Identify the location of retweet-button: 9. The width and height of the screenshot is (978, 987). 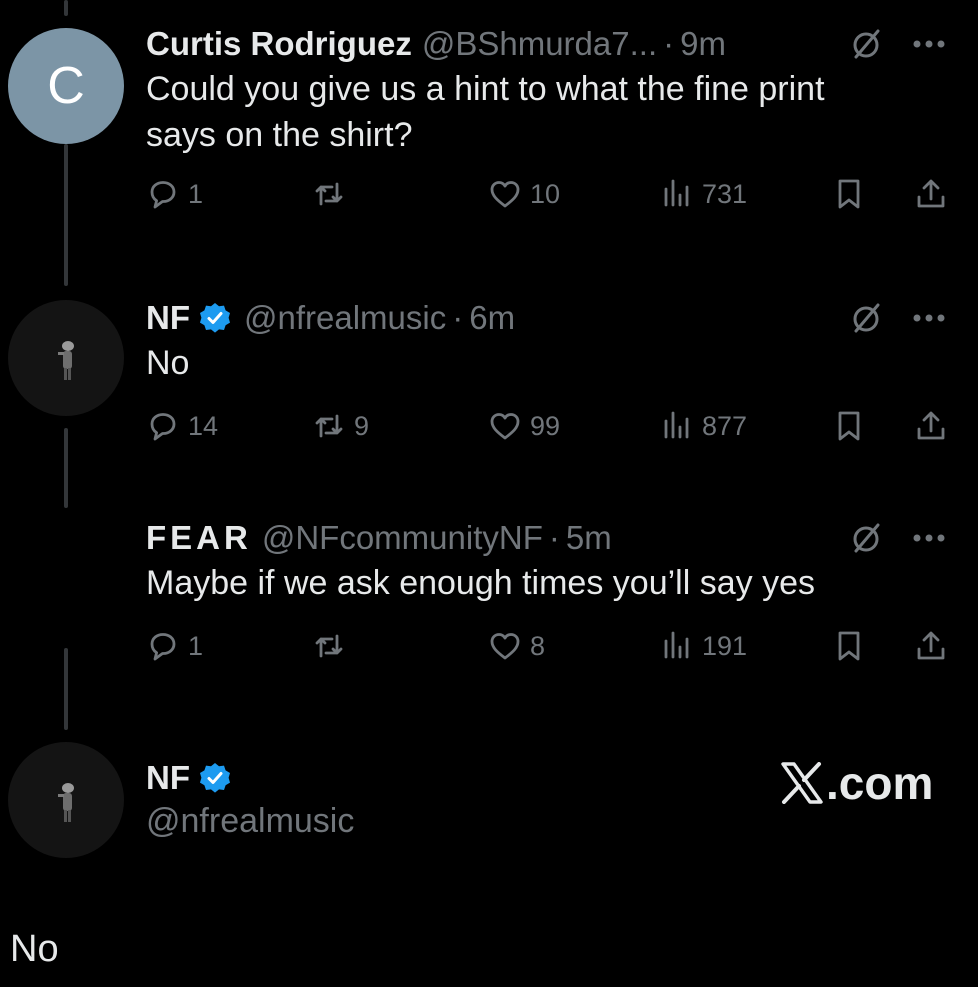
(340, 426).